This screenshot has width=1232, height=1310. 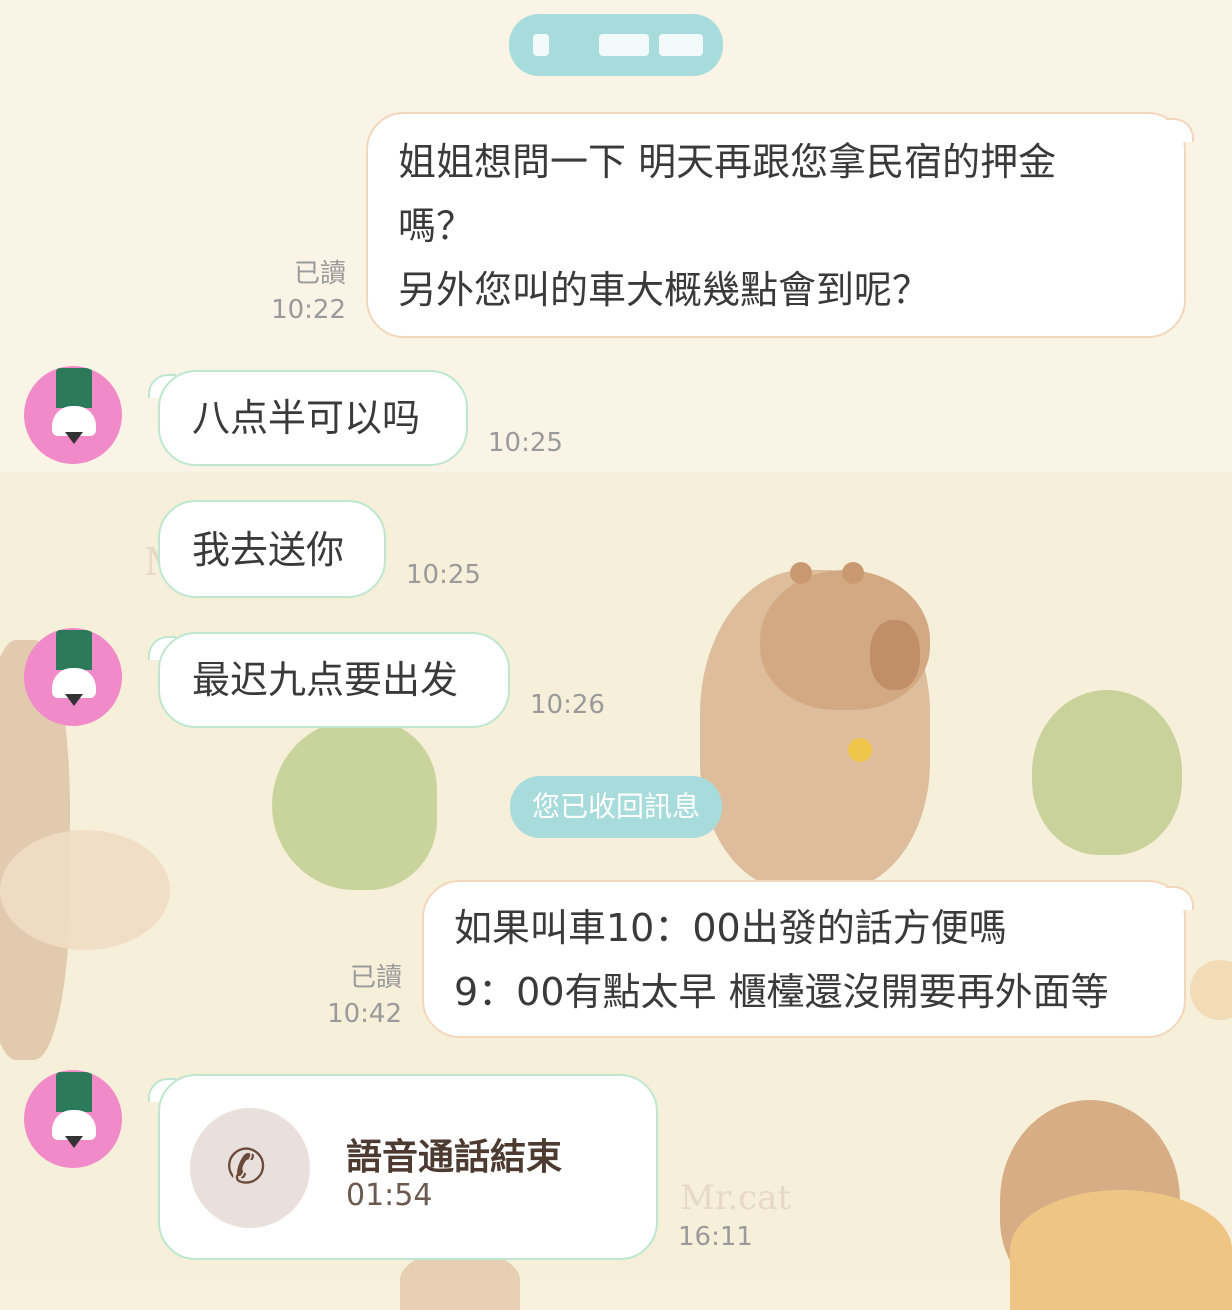 What do you see at coordinates (325, 680) in the screenshot?
I see `message-text: 最迟九点要出发` at bounding box center [325, 680].